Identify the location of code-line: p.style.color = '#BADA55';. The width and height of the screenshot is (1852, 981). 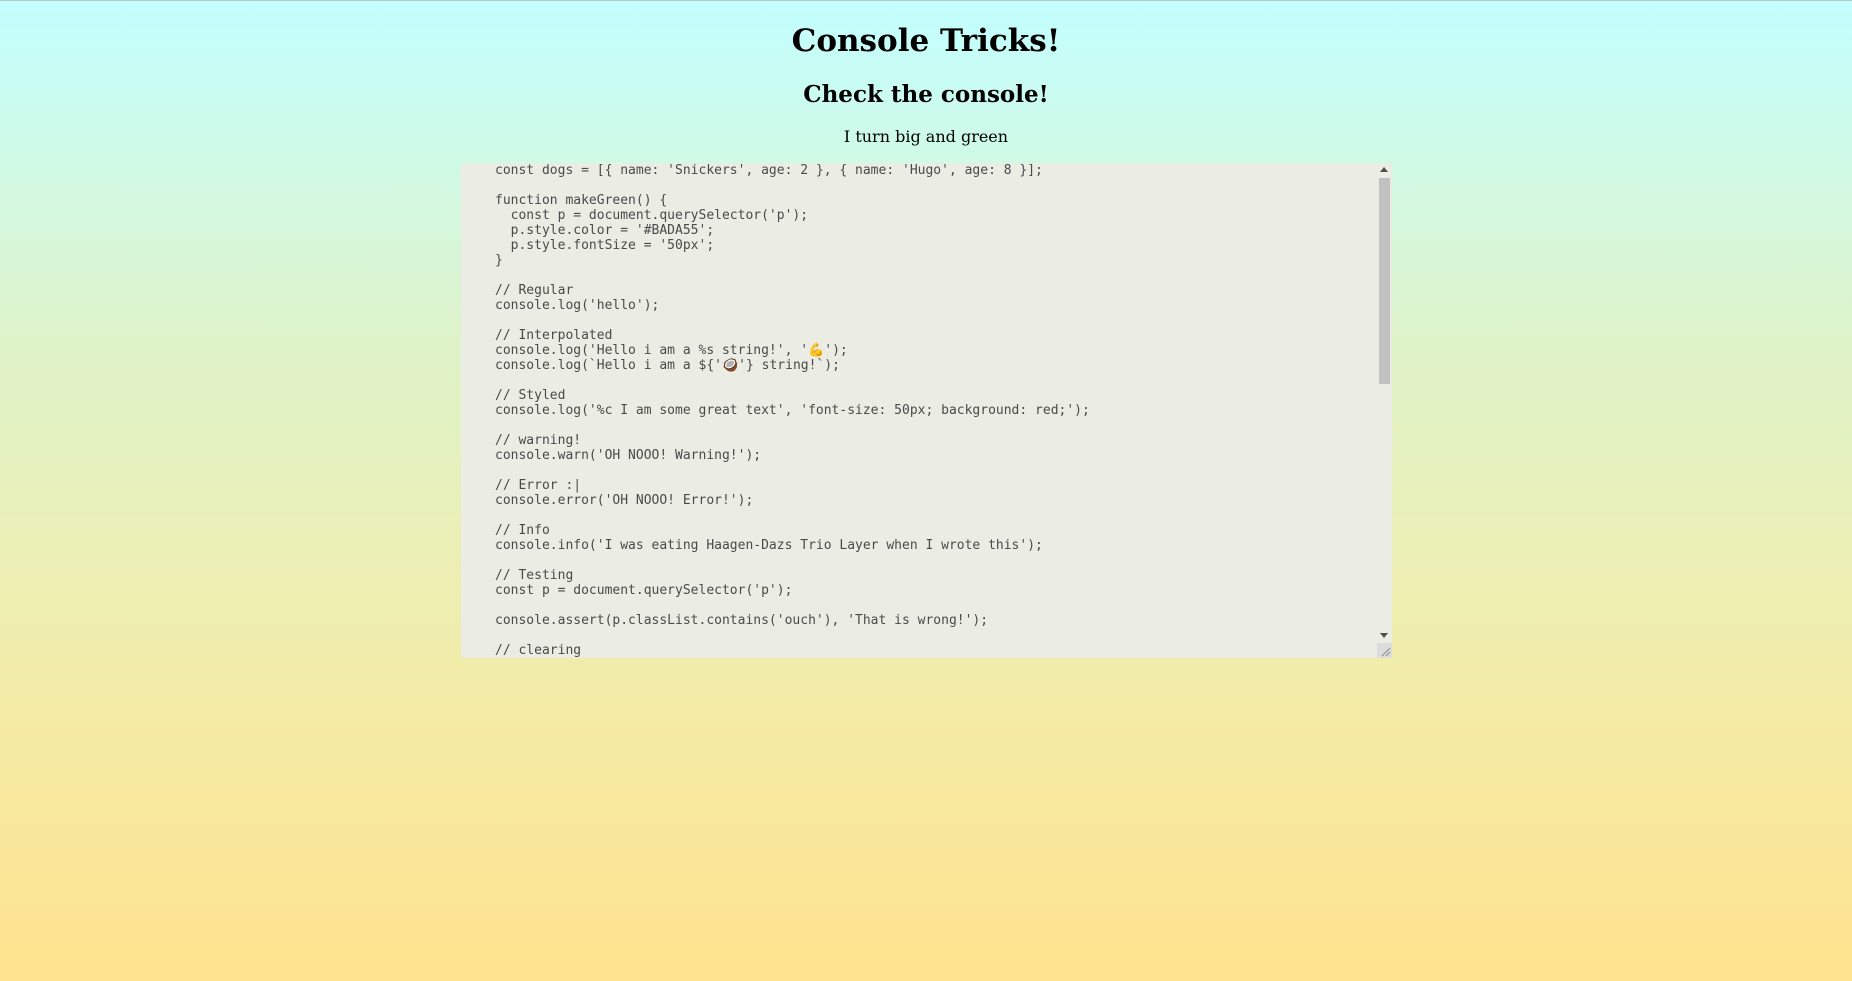
(605, 230).